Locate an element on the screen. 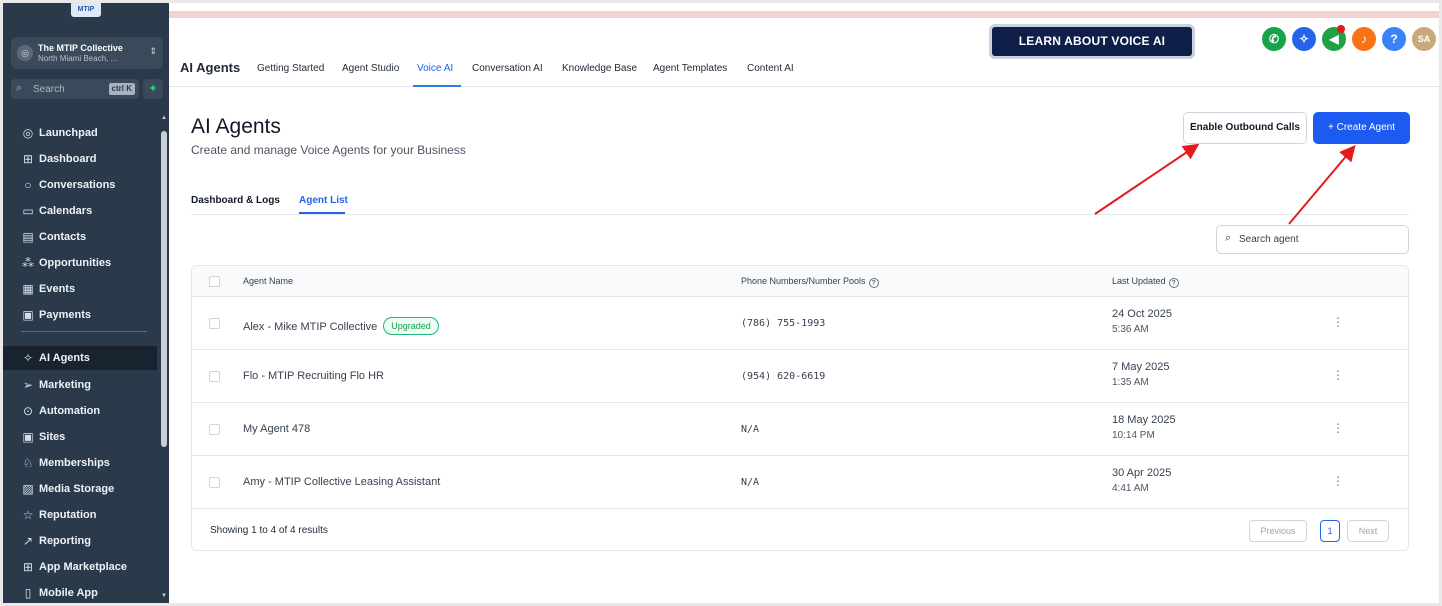 The height and width of the screenshot is (606, 1442). help-icon: ? is located at coordinates (1394, 39).